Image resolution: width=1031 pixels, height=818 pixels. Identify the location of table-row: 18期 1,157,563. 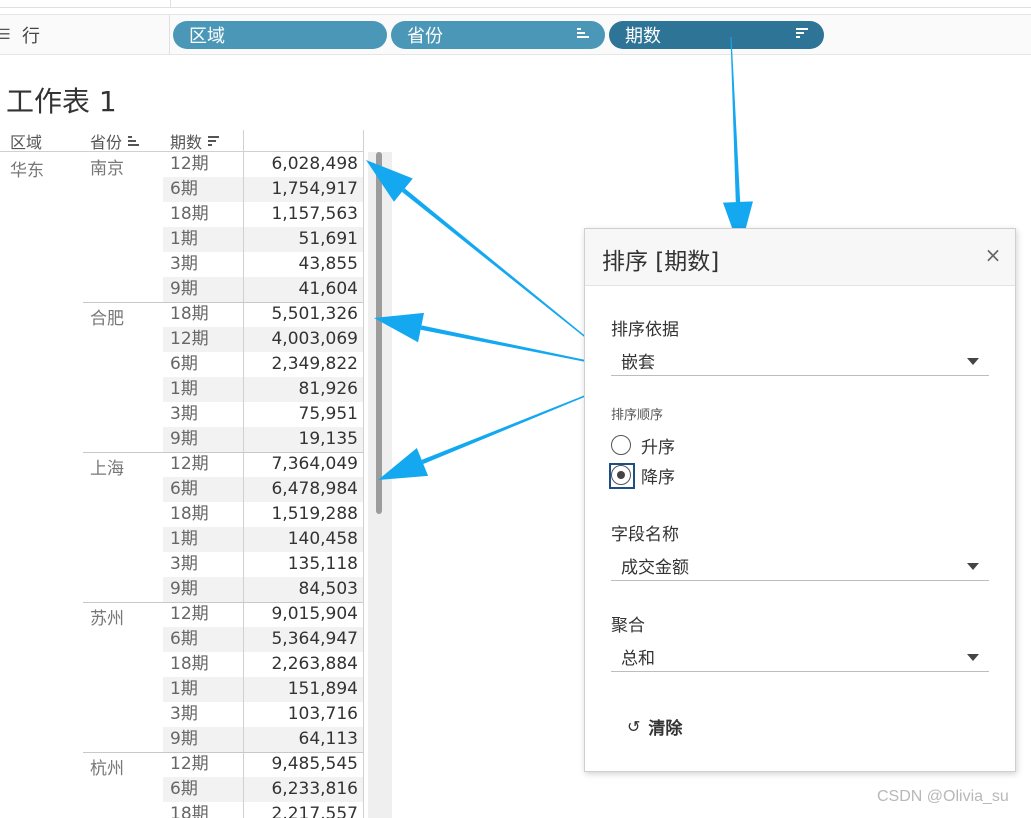
(182, 214).